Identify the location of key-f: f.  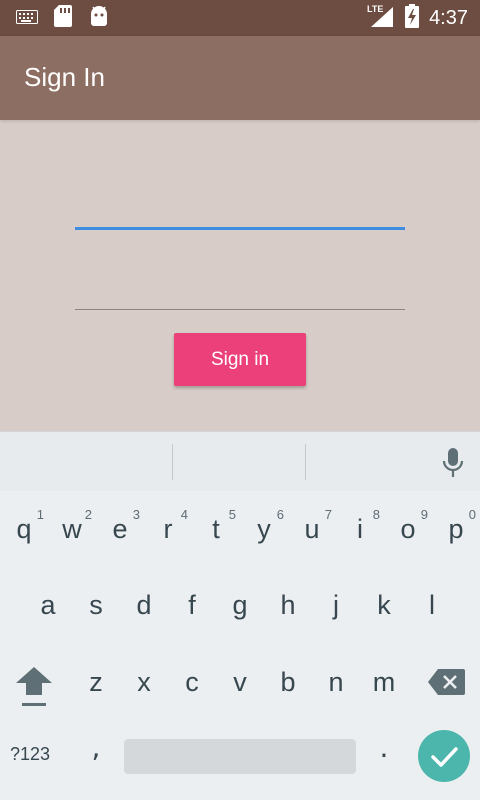
(192, 605).